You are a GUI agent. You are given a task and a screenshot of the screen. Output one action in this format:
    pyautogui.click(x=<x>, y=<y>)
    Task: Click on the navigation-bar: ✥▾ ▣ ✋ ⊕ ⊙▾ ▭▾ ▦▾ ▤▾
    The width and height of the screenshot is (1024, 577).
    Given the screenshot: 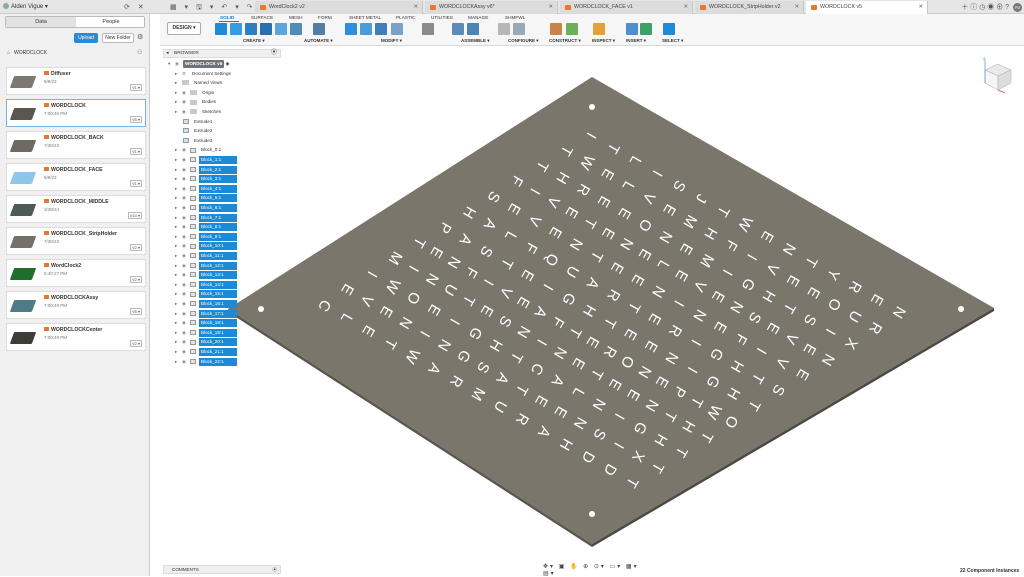 What is the action you would take?
    pyautogui.click(x=593, y=570)
    